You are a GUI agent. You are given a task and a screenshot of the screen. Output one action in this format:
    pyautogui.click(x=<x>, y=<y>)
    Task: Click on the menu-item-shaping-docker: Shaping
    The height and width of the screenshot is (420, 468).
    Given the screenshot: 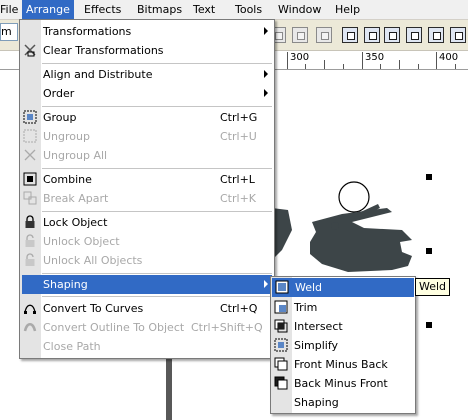 What is the action you would take?
    pyautogui.click(x=343, y=402)
    